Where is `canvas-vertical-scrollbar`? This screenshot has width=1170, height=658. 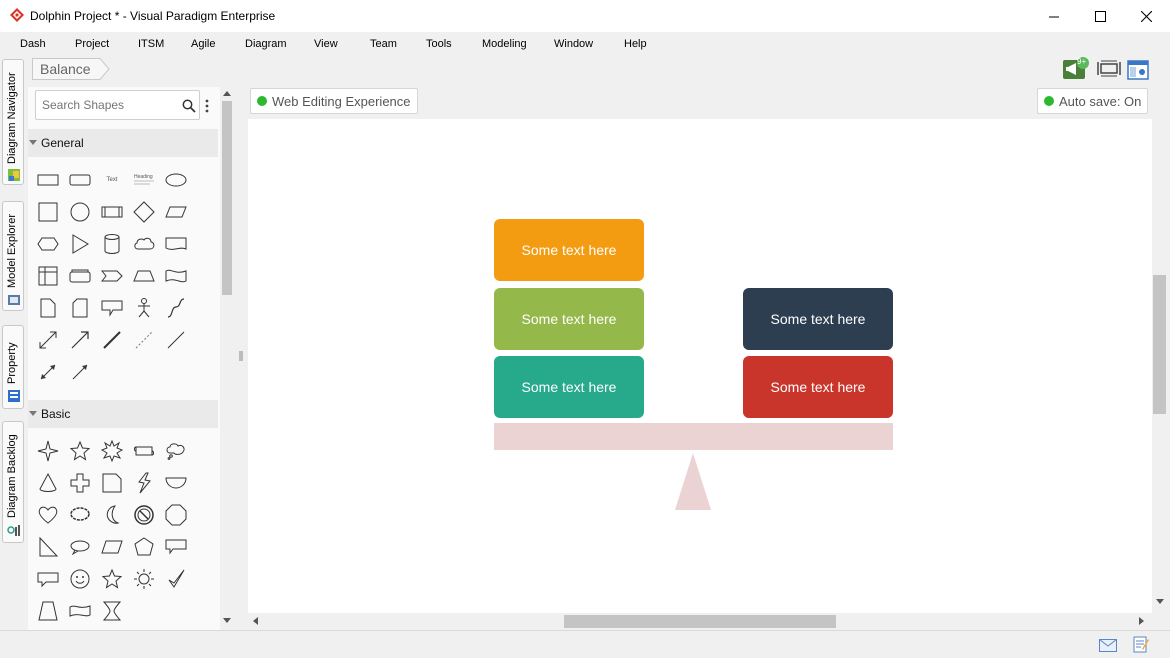
canvas-vertical-scrollbar is located at coordinates (1160, 350).